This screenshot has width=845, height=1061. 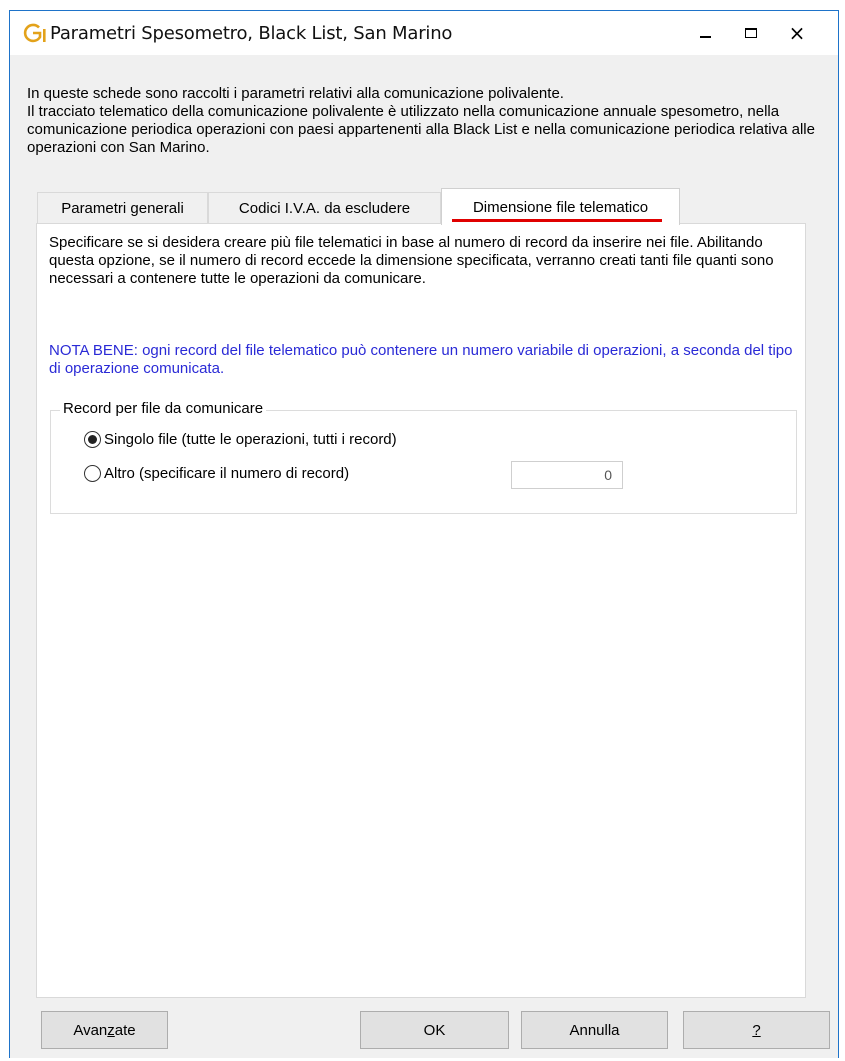 I want to click on help-button: ?, so click(x=756, y=1030).